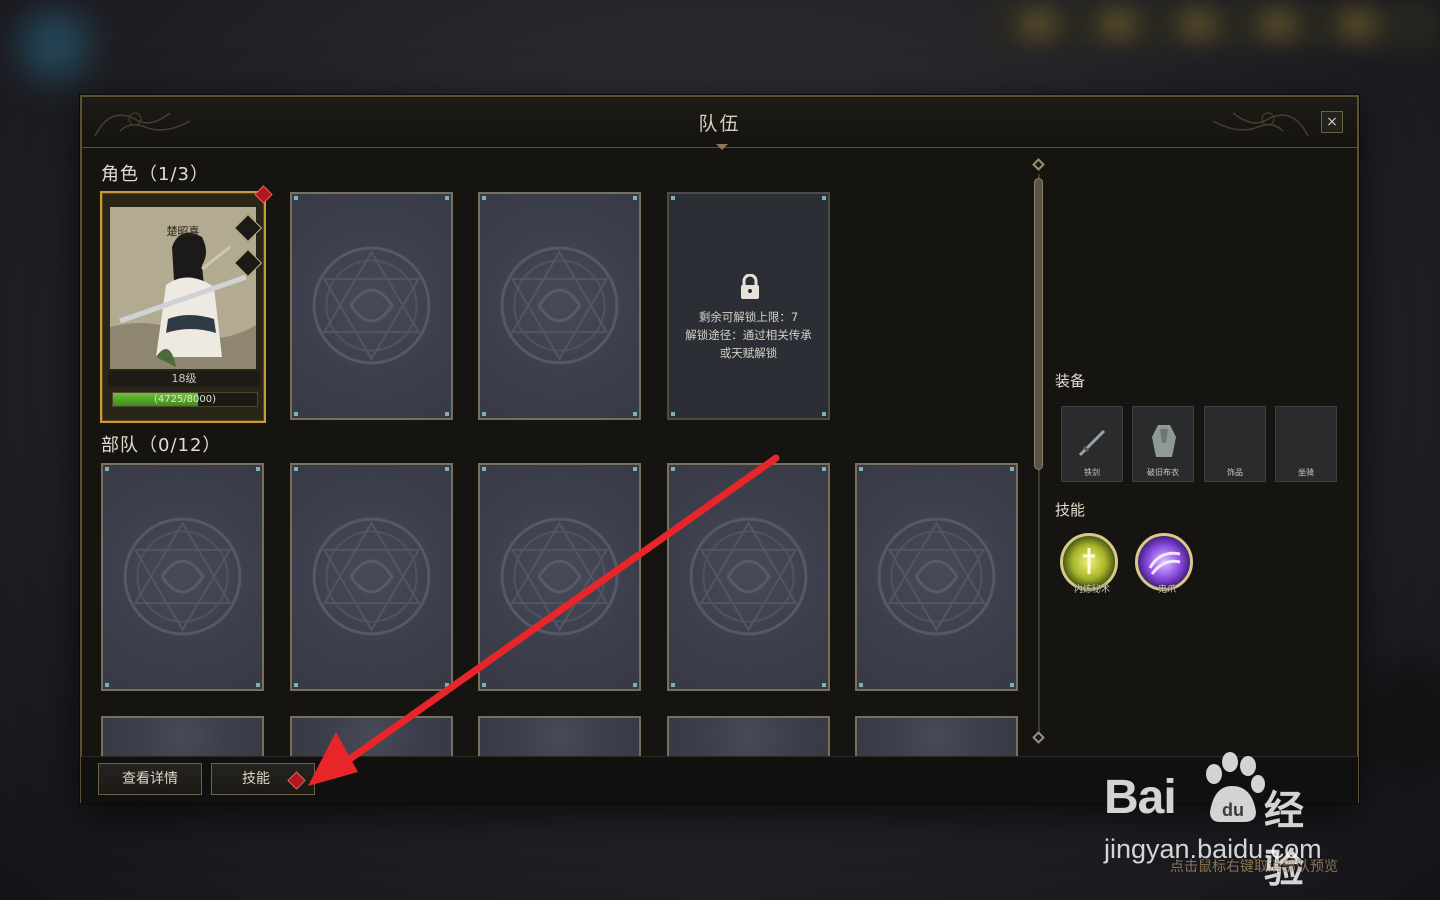 The image size is (1440, 900). I want to click on close-button: ×, so click(1332, 122).